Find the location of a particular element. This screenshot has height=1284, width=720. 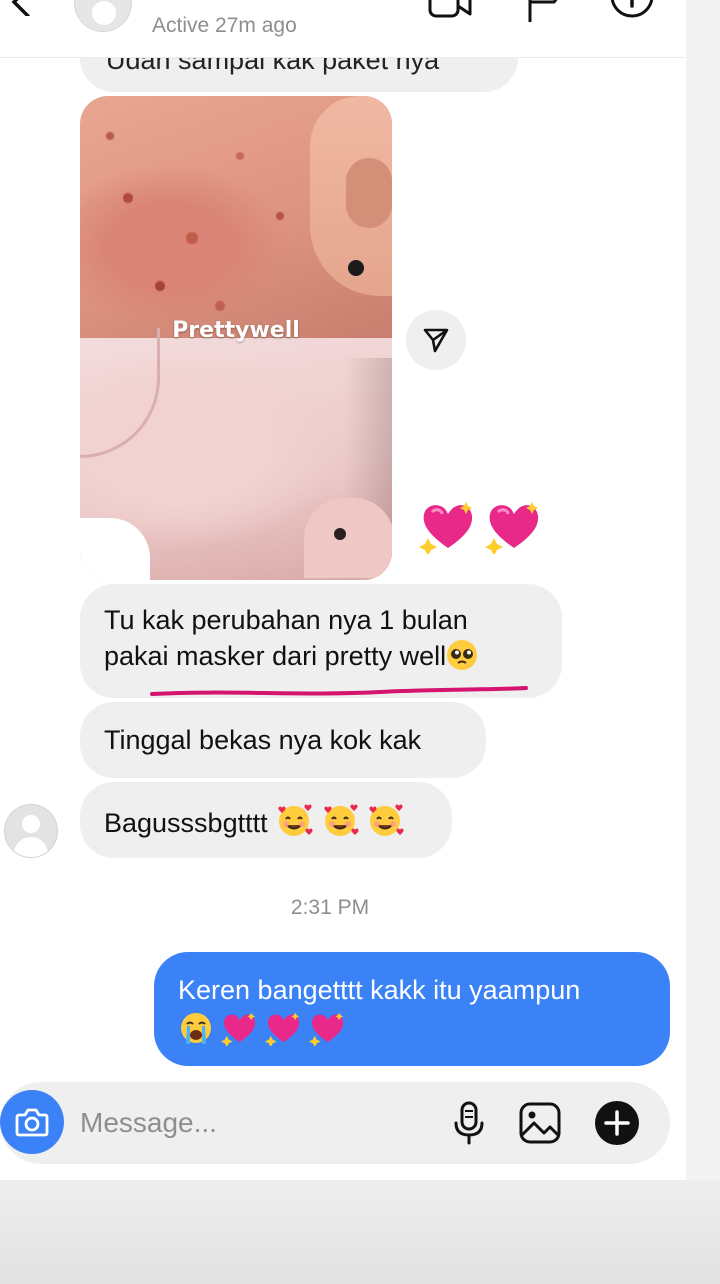

message-bubble-scar: Tinggal bekas nya kok kak is located at coordinates (283, 740).